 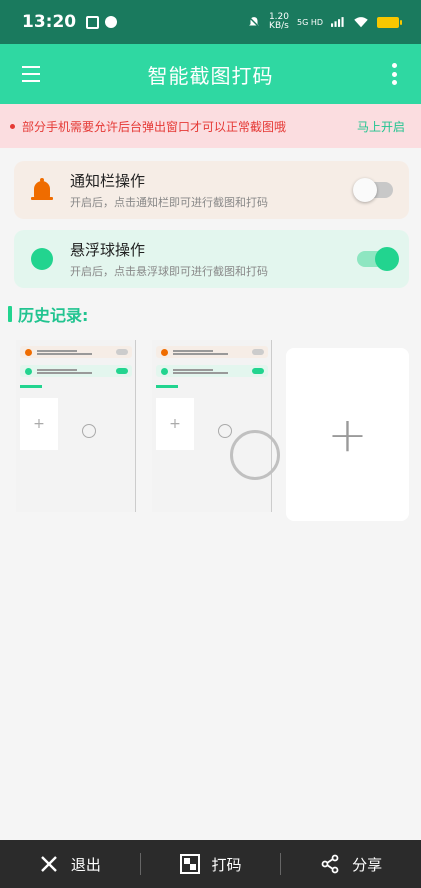 What do you see at coordinates (373, 190) in the screenshot?
I see `notification-bar-toggle` at bounding box center [373, 190].